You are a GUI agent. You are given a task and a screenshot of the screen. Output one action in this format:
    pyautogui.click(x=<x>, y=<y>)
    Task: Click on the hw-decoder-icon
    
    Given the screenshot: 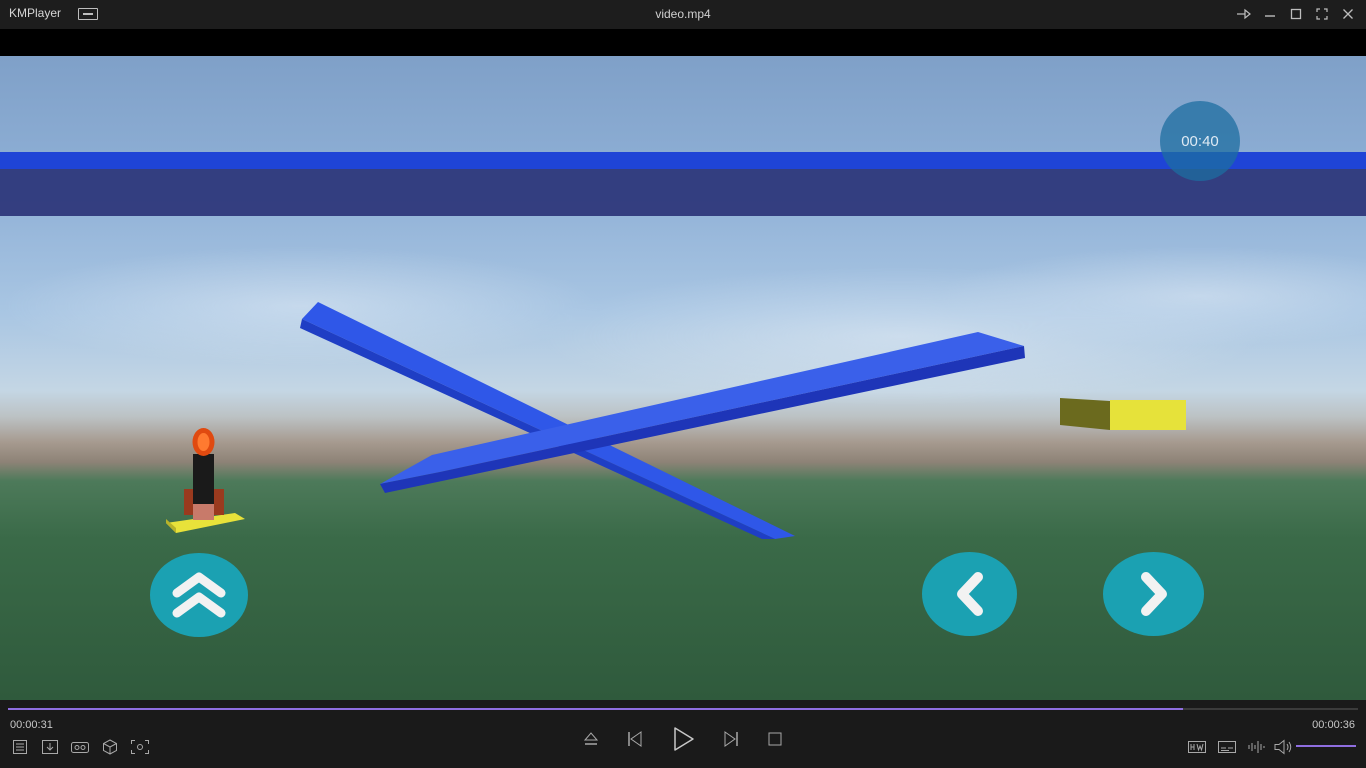 What is the action you would take?
    pyautogui.click(x=1197, y=747)
    